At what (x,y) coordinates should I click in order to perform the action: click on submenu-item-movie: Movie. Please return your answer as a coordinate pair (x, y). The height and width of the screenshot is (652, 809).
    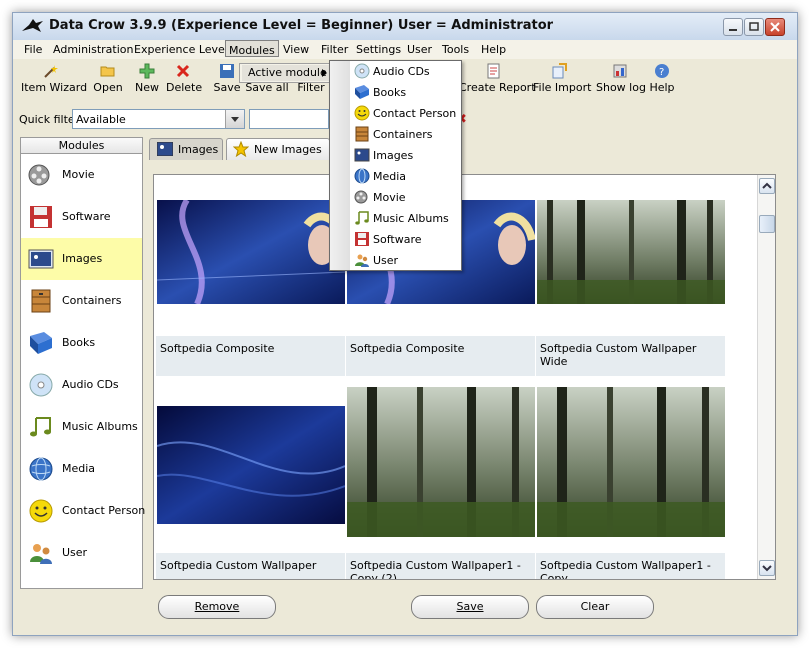
    Looking at the image, I should click on (395, 197).